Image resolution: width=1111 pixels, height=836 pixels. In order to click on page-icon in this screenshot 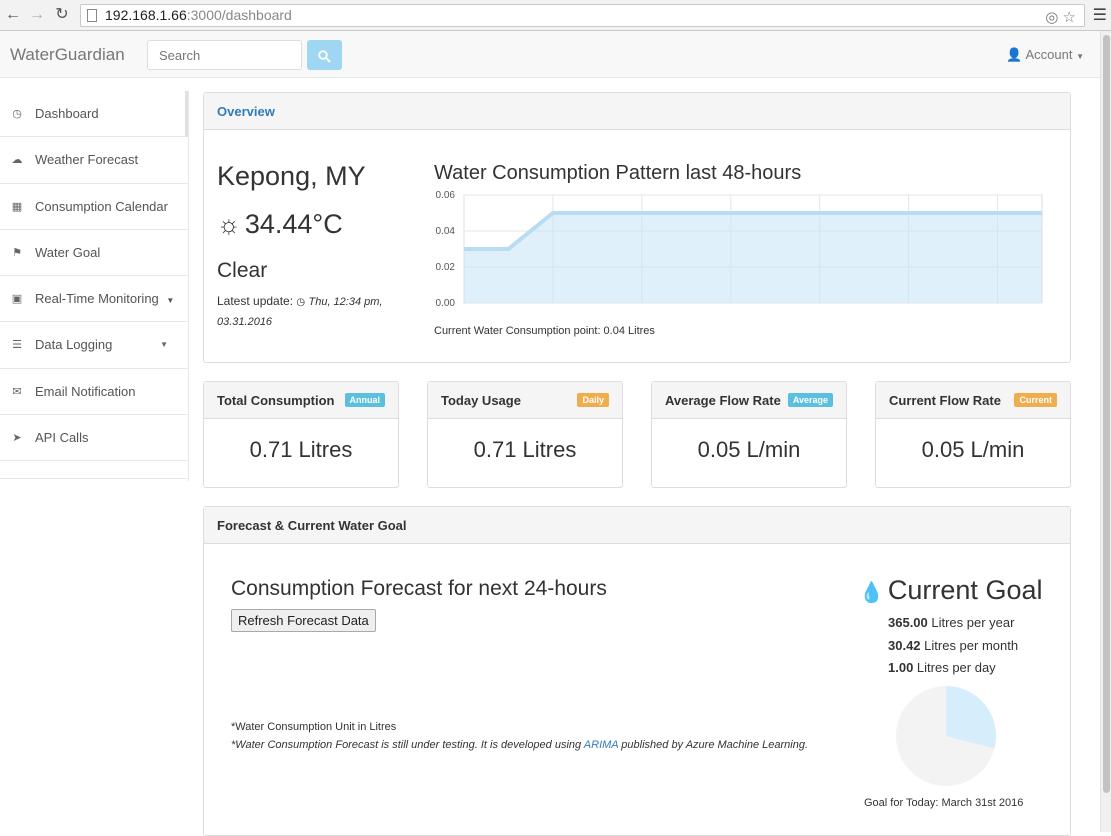, I will do `click(92, 15)`.